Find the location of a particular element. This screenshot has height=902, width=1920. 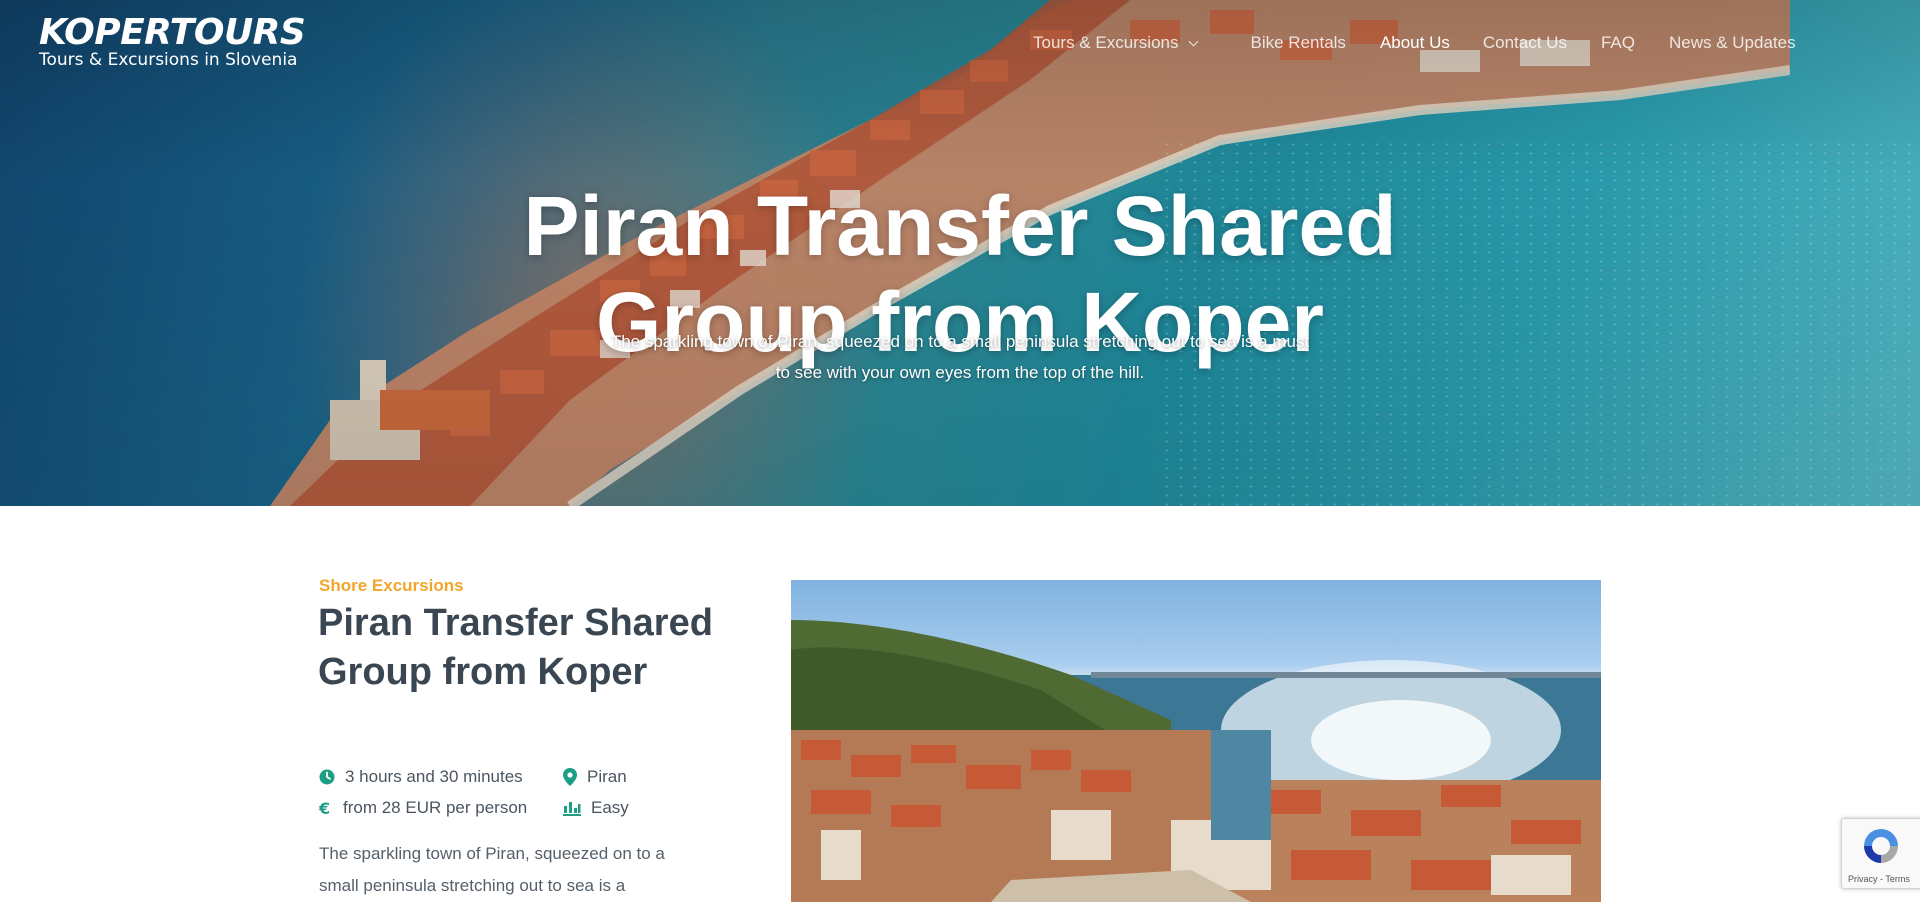

nav-item-label: News & Updates is located at coordinates (1732, 42).